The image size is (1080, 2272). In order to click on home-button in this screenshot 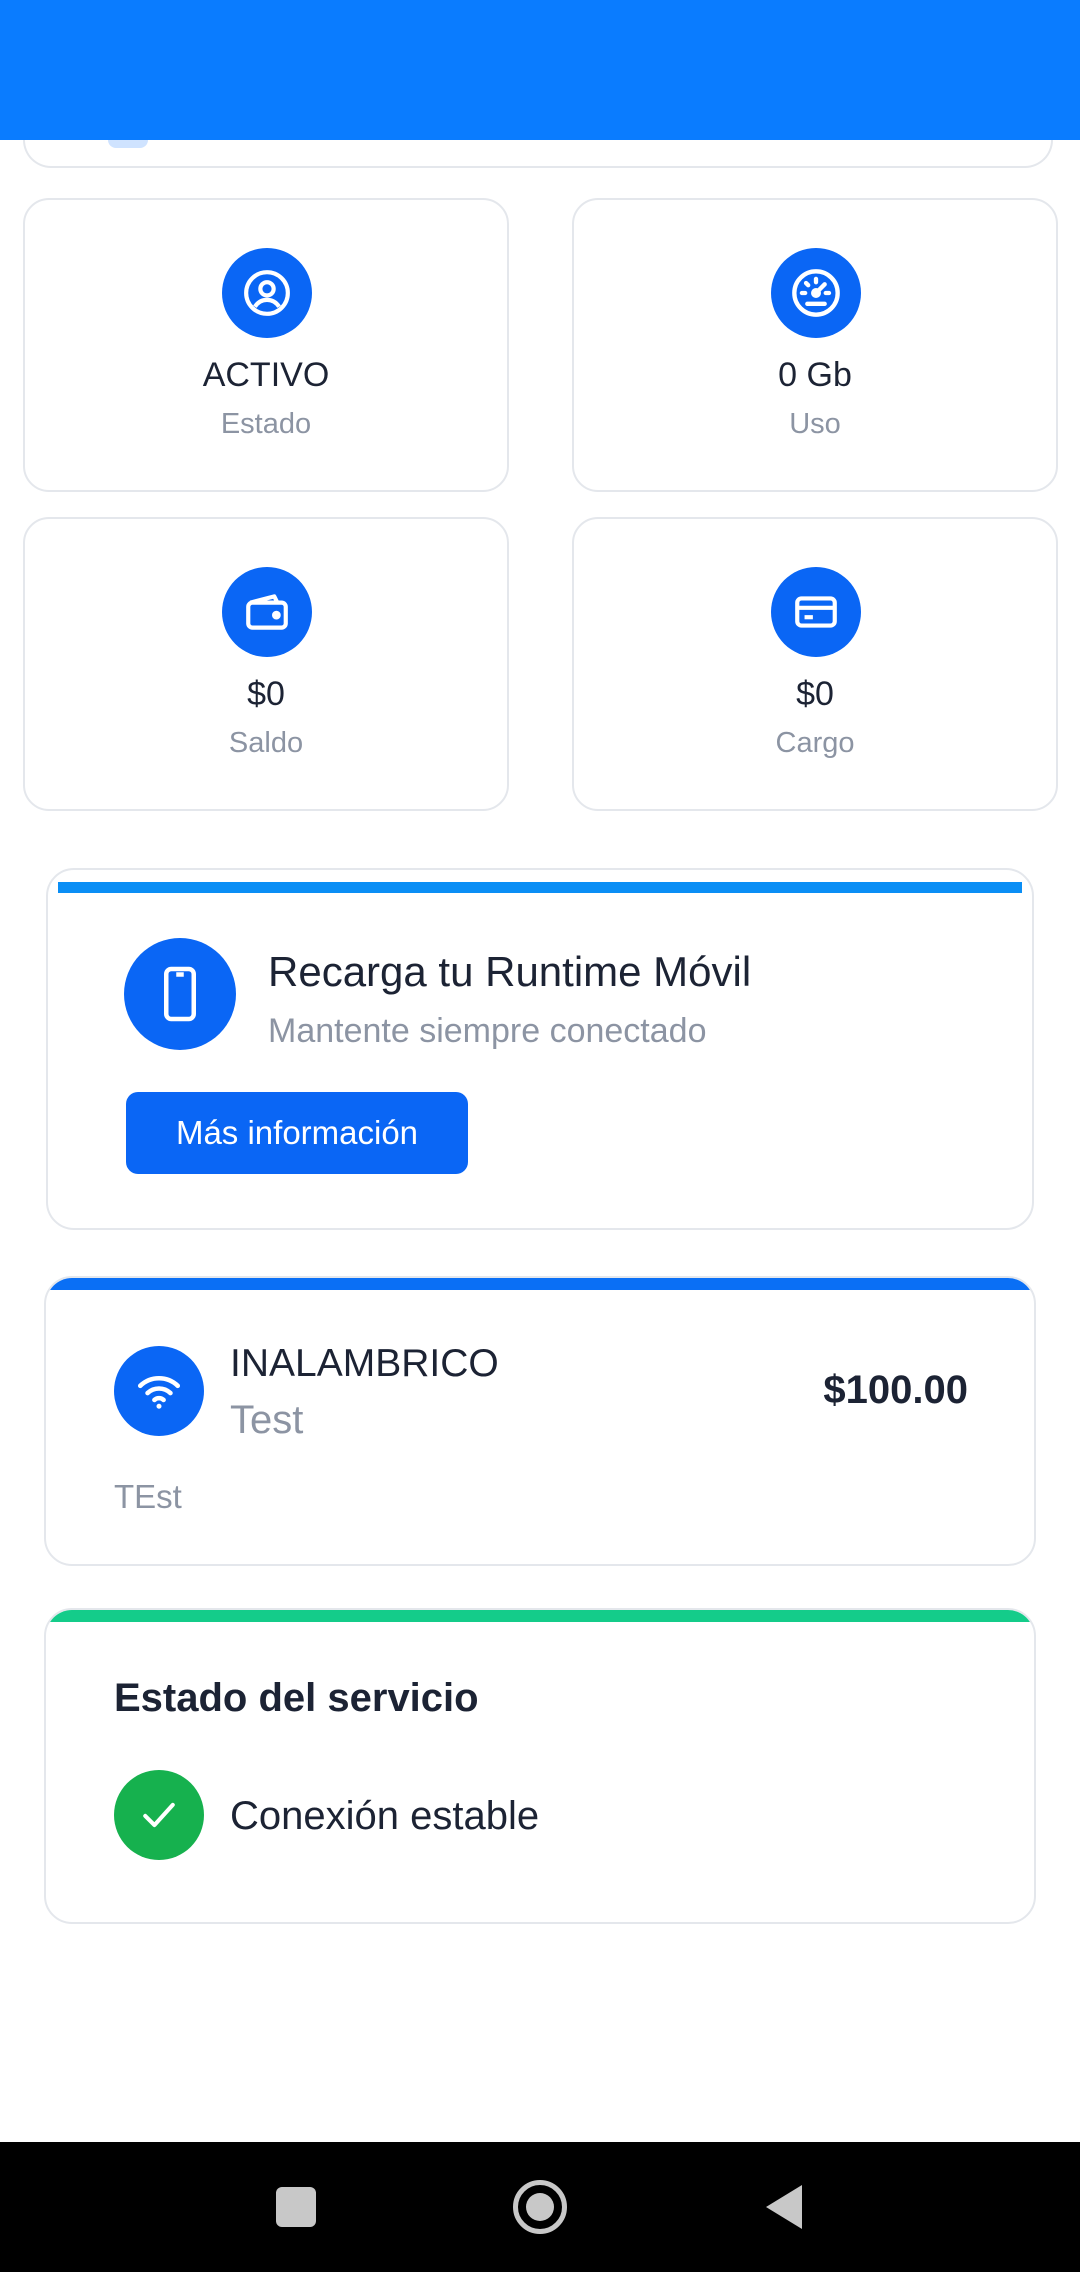, I will do `click(540, 2207)`.